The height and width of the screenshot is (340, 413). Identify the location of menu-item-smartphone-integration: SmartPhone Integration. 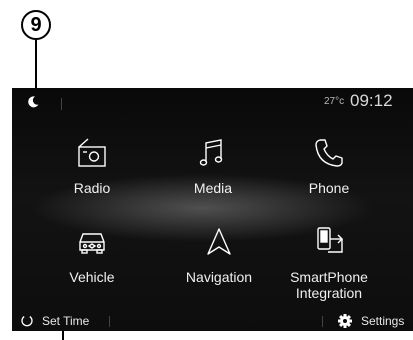
(329, 263).